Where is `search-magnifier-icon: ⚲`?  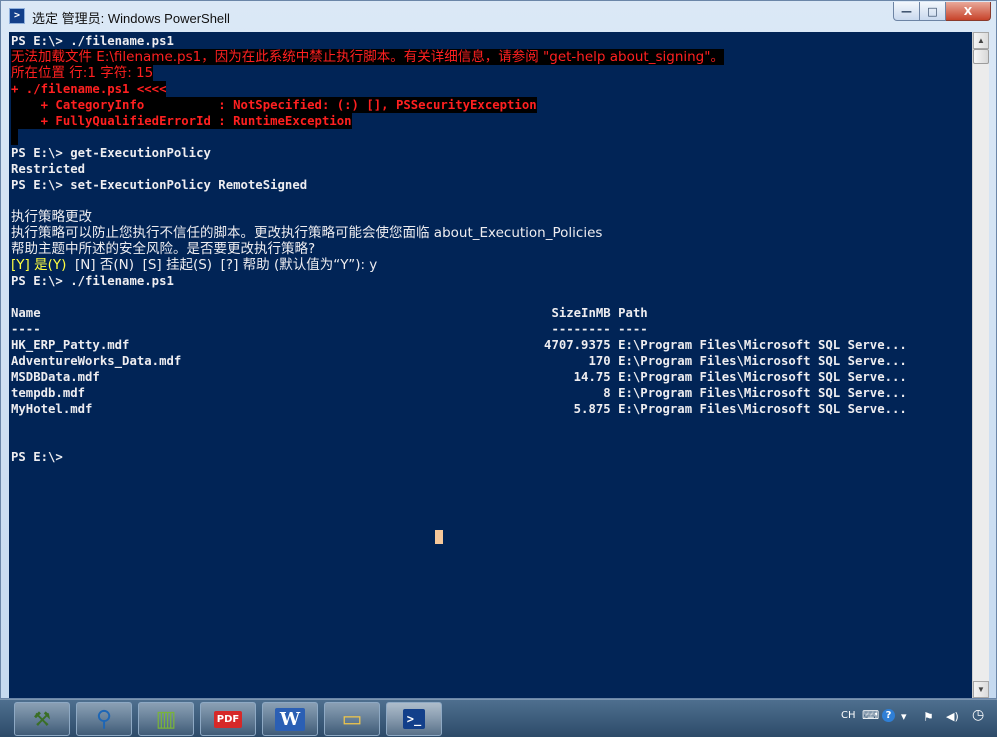 search-magnifier-icon: ⚲ is located at coordinates (104, 718).